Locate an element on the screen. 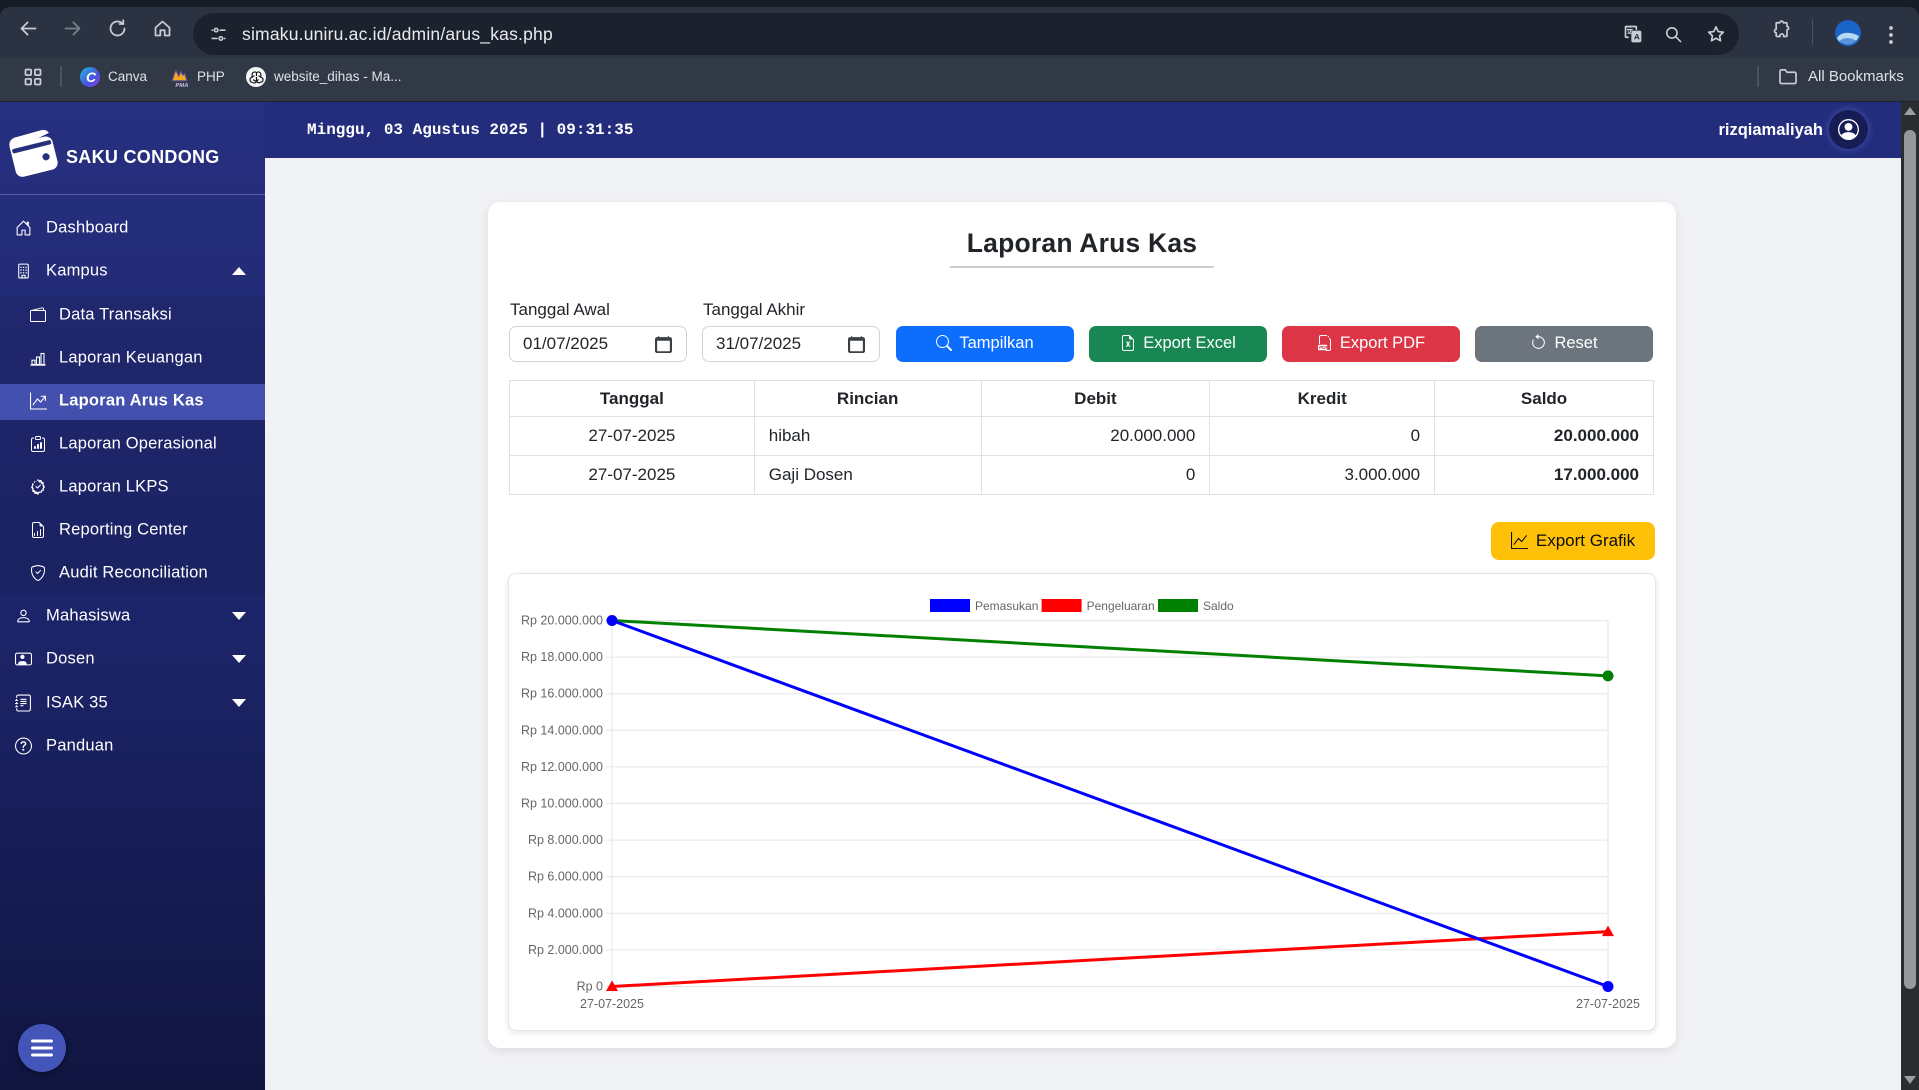 The width and height of the screenshot is (1919, 1090). svg-text: Rp 16.000.000 is located at coordinates (562, 694).